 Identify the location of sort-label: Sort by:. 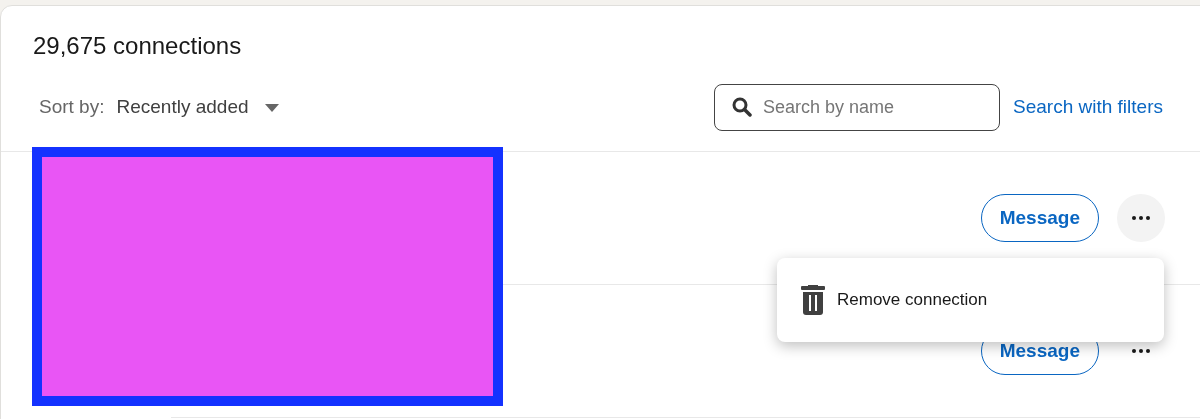
(72, 107).